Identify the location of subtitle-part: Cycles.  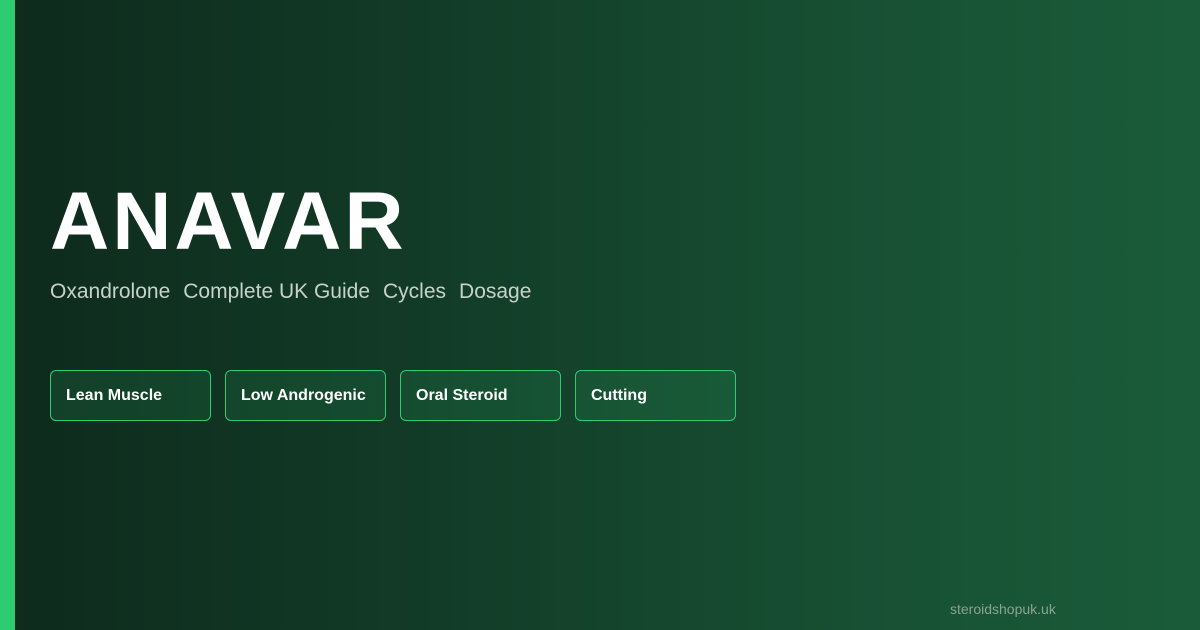
(415, 291).